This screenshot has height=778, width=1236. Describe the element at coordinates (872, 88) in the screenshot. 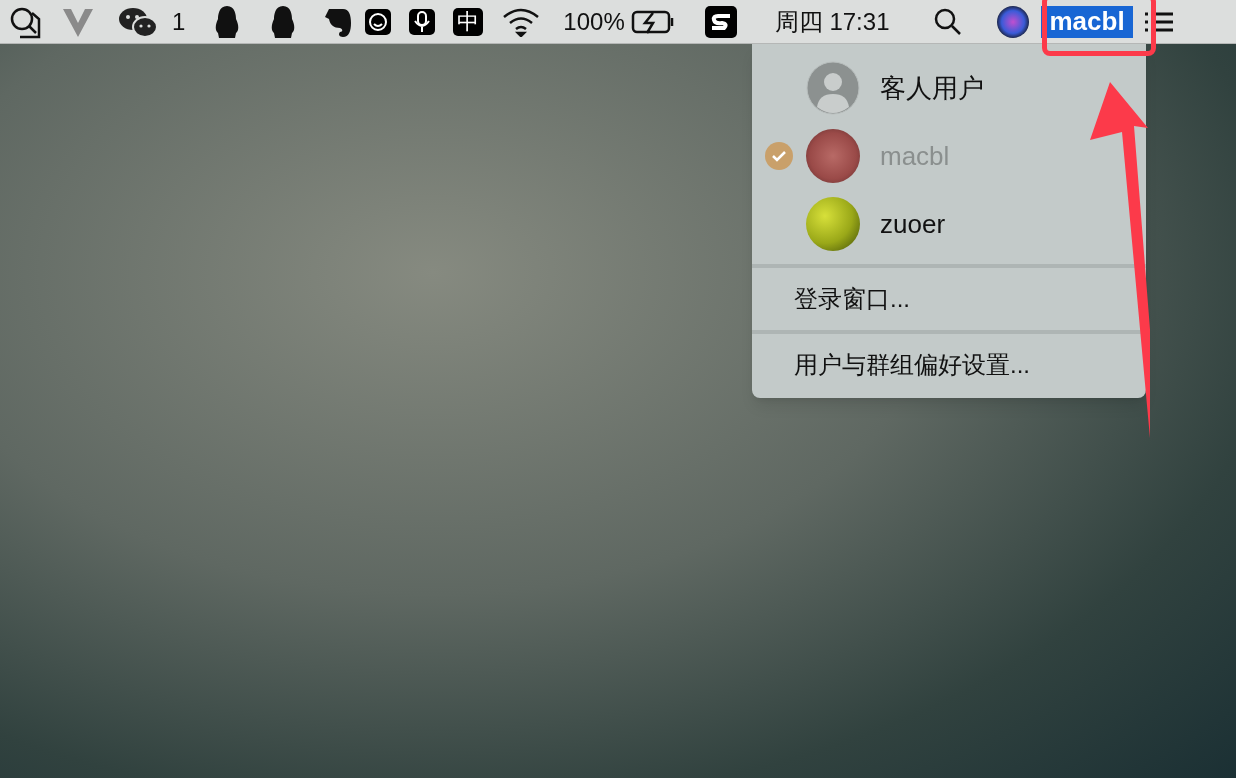

I see `user-menu-item: 客人用户` at that location.